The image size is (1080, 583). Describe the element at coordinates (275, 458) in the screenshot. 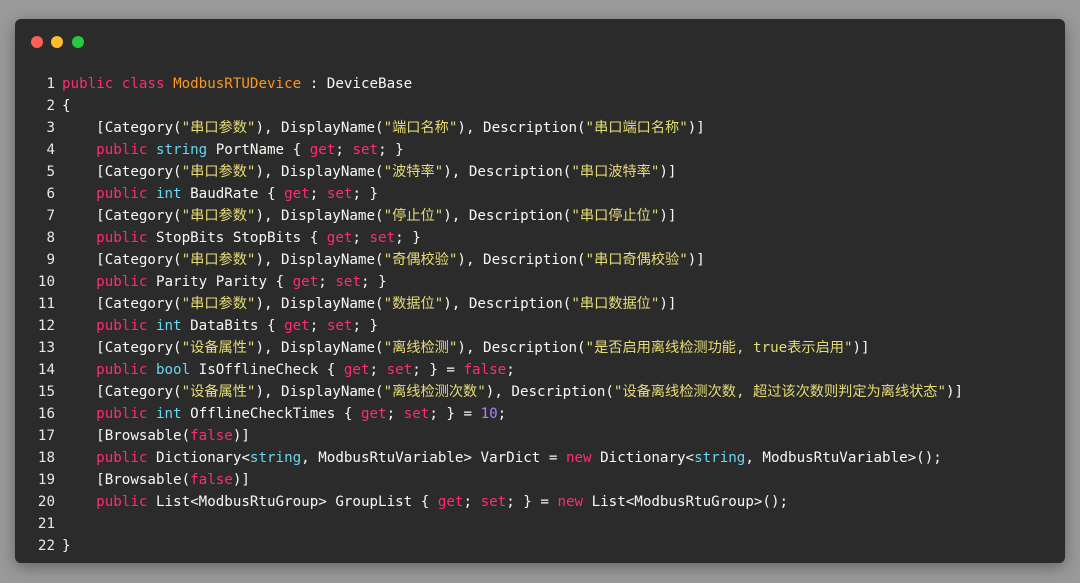

I see `code-token: string` at that location.